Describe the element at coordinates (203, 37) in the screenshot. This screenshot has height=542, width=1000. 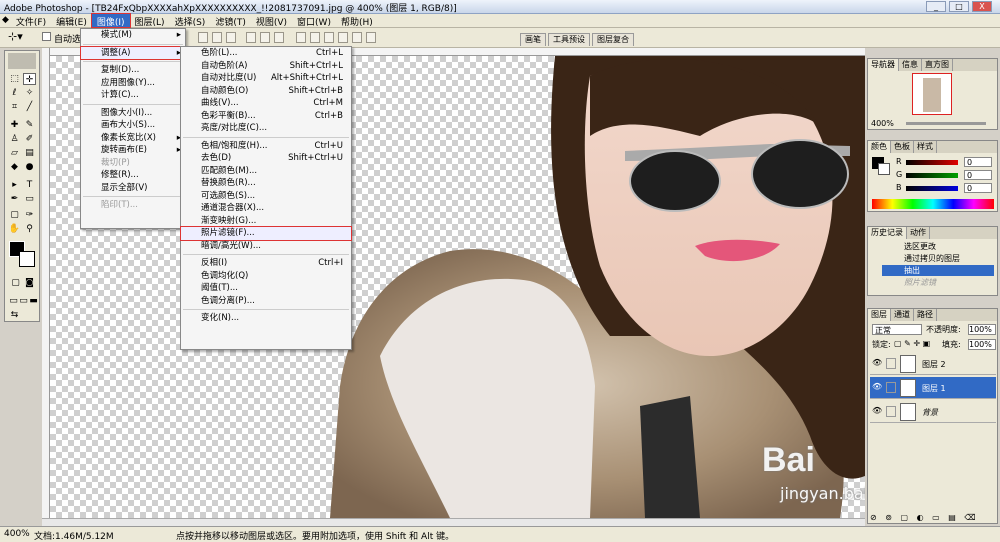
I see `align-top-icon` at that location.